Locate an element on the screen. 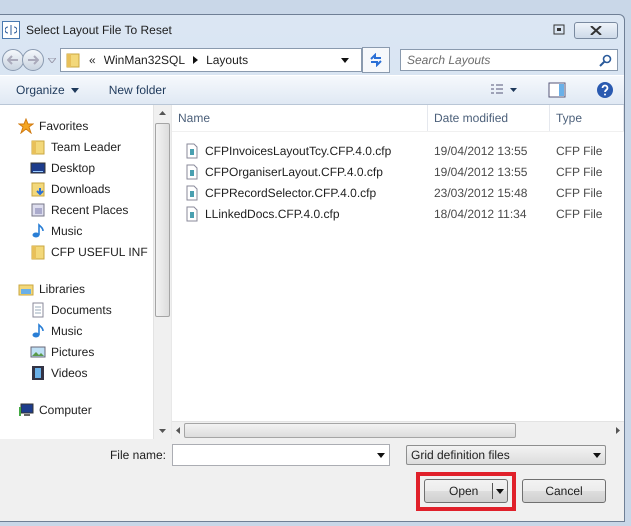  monitor-icon is located at coordinates (38, 168).